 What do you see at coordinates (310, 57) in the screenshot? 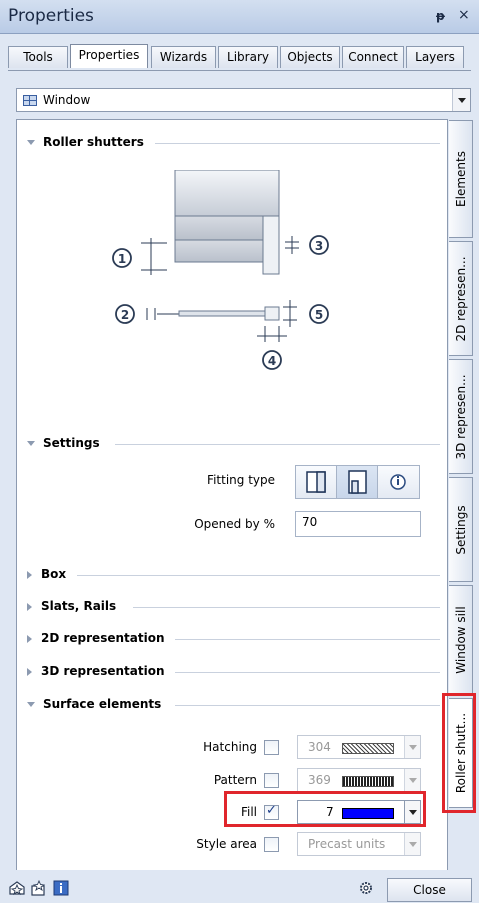
I see `tab-objects: Objects` at bounding box center [310, 57].